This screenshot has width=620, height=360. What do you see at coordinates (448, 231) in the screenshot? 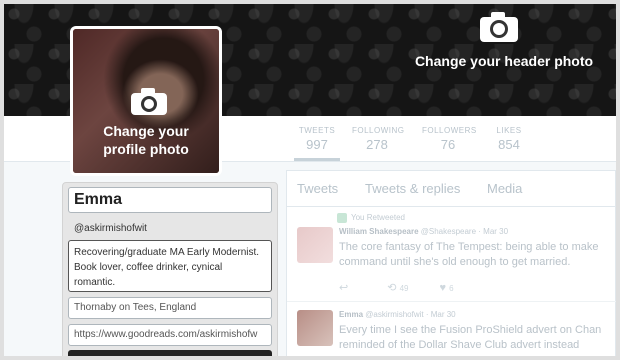
I see `tweet-author-handle: @Shakespeare` at bounding box center [448, 231].